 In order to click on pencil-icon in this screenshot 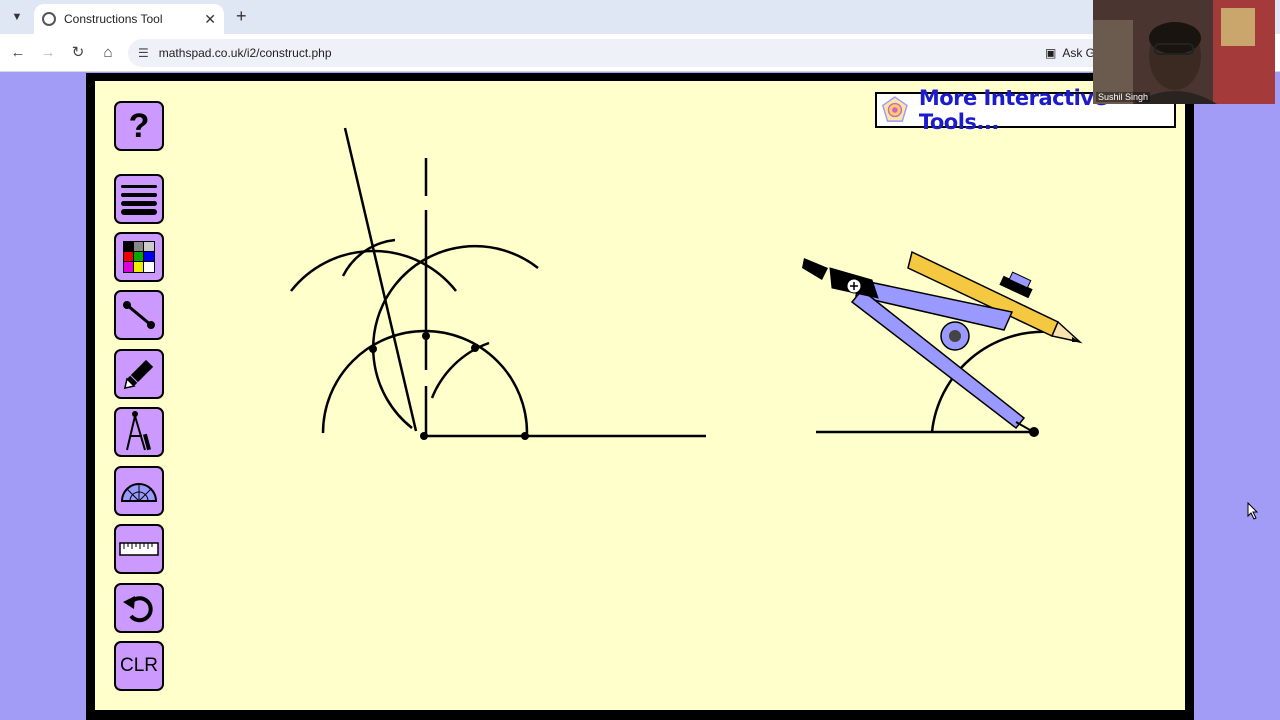, I will do `click(138, 374)`.